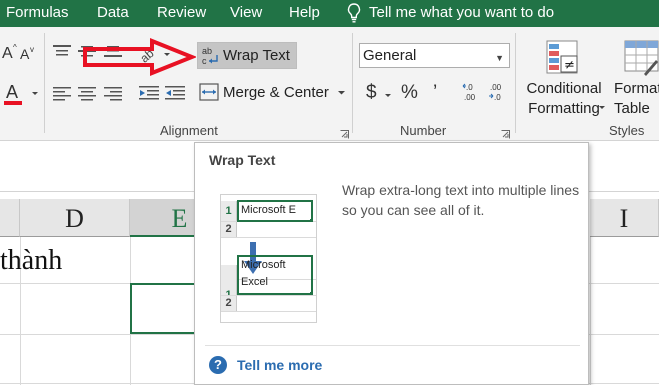 The width and height of the screenshot is (659, 385). Describe the element at coordinates (641, 58) in the screenshot. I see `format-as-table-icon` at that location.